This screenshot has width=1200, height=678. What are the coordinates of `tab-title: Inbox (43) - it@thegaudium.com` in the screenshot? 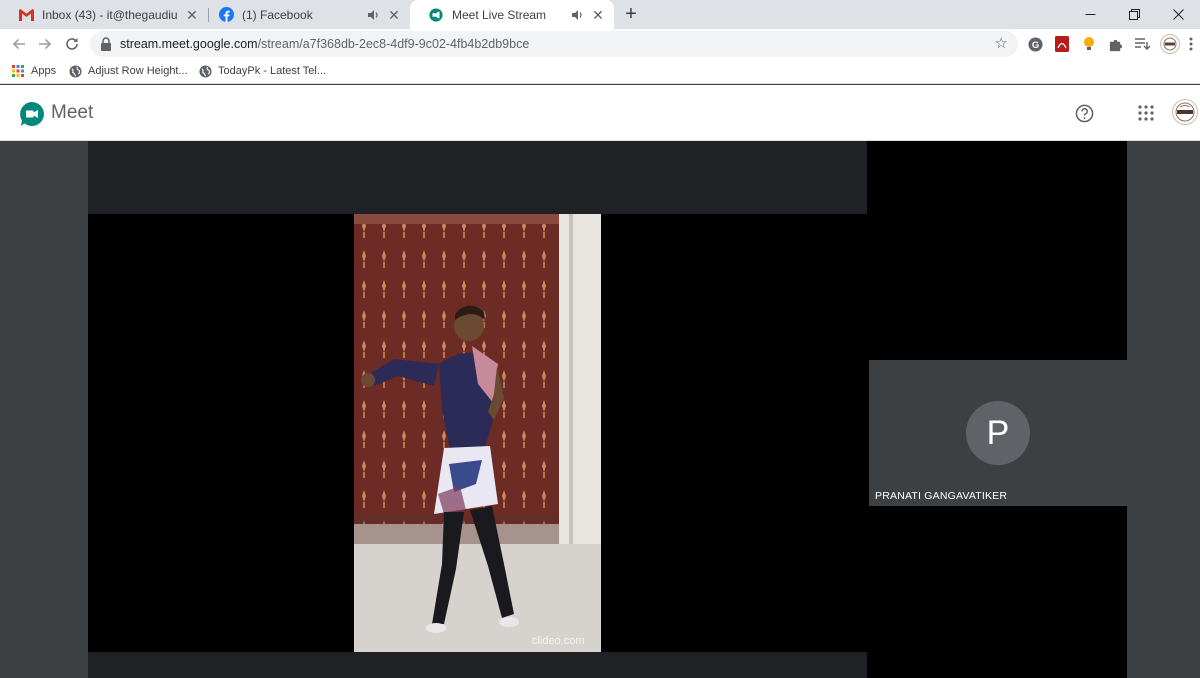 It's located at (110, 14).